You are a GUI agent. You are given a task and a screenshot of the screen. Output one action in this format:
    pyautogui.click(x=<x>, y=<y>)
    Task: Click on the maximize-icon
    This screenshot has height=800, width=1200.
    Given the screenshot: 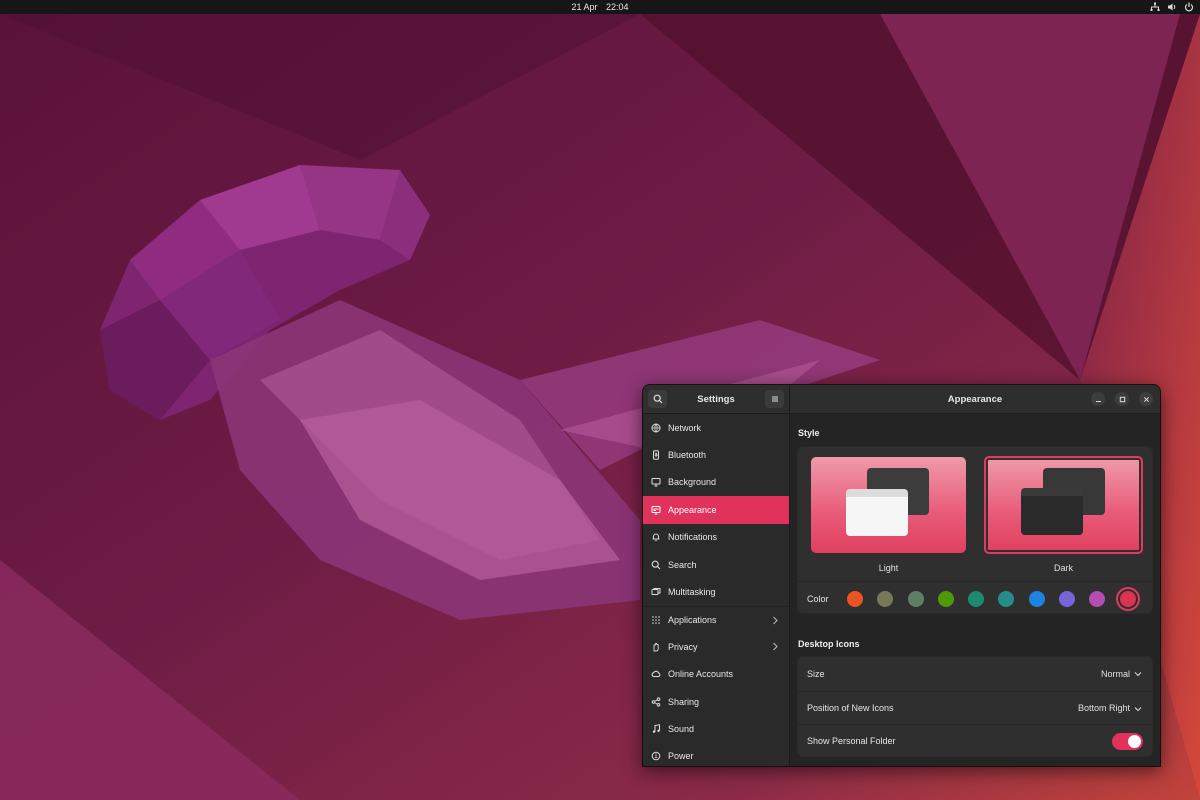 What is the action you would take?
    pyautogui.click(x=1122, y=399)
    